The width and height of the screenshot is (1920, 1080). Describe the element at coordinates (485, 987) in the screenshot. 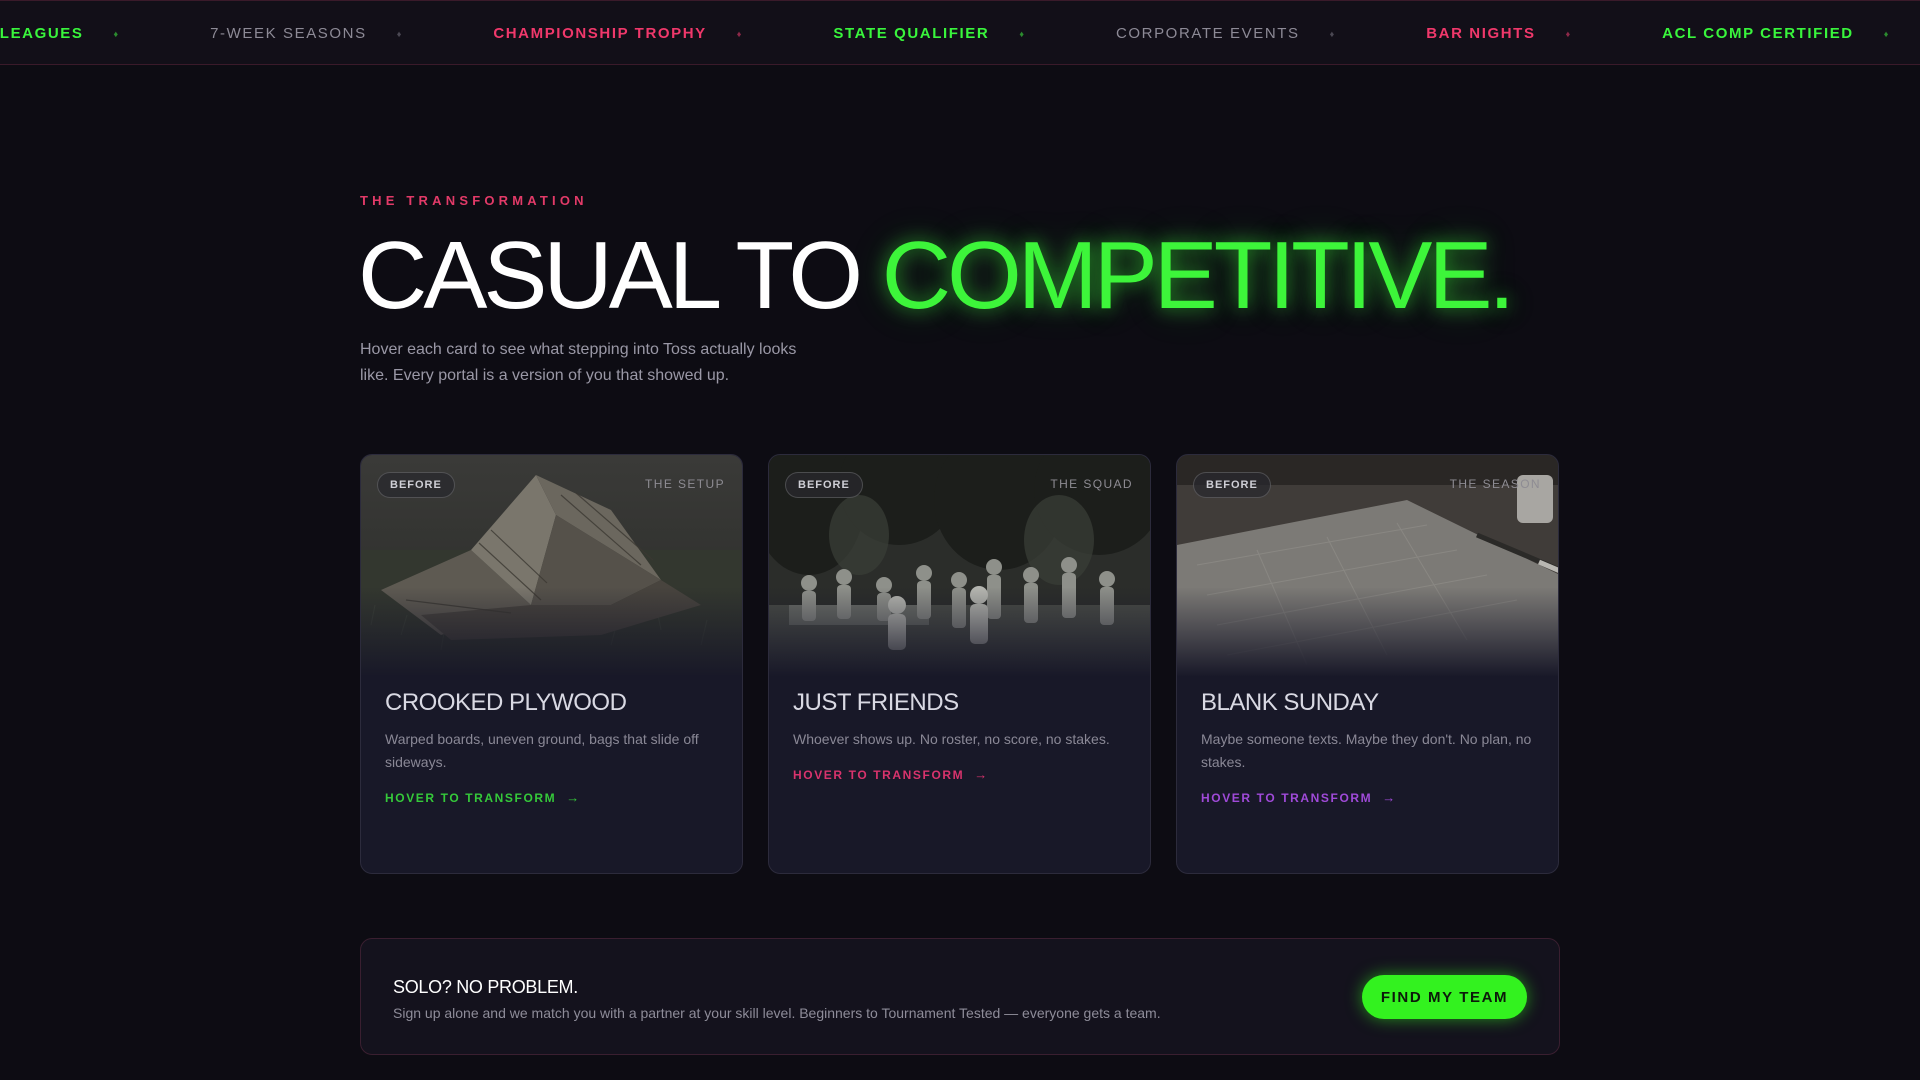

I see `banner-title: SOLO? NO PROBLEM.` at that location.